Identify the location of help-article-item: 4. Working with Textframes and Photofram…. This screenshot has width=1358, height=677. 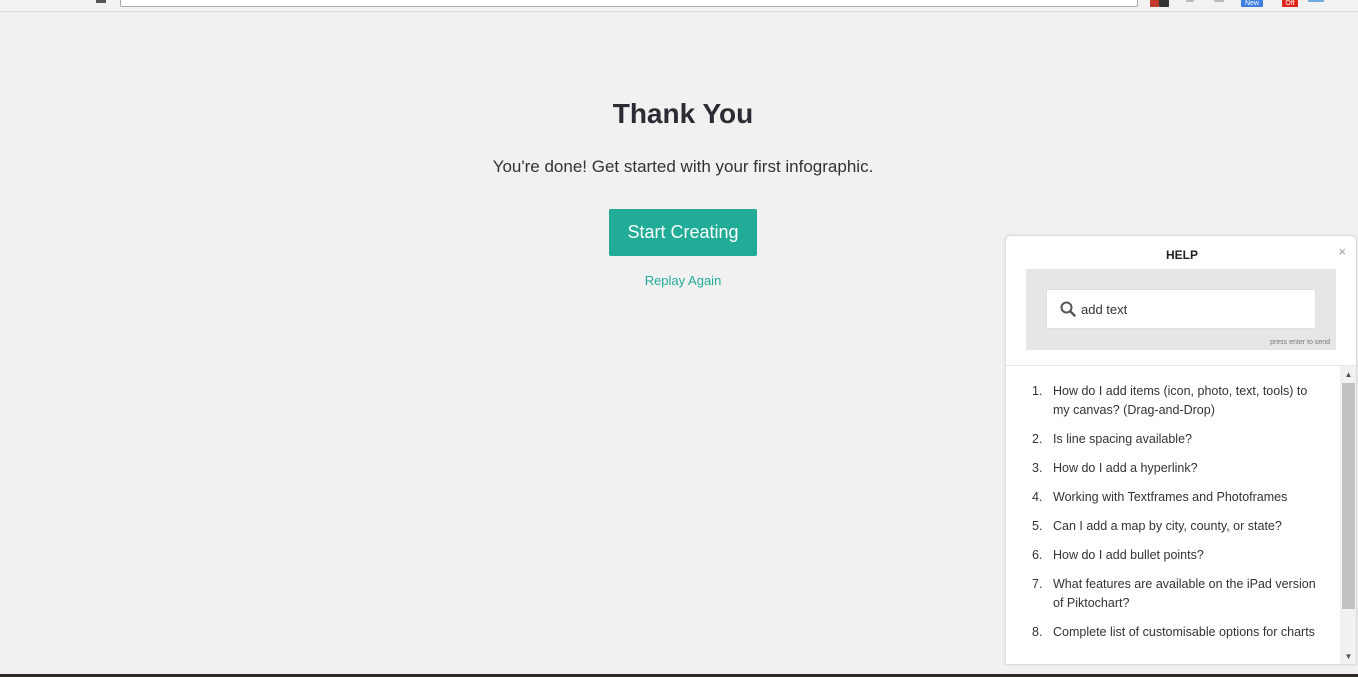
(1174, 497).